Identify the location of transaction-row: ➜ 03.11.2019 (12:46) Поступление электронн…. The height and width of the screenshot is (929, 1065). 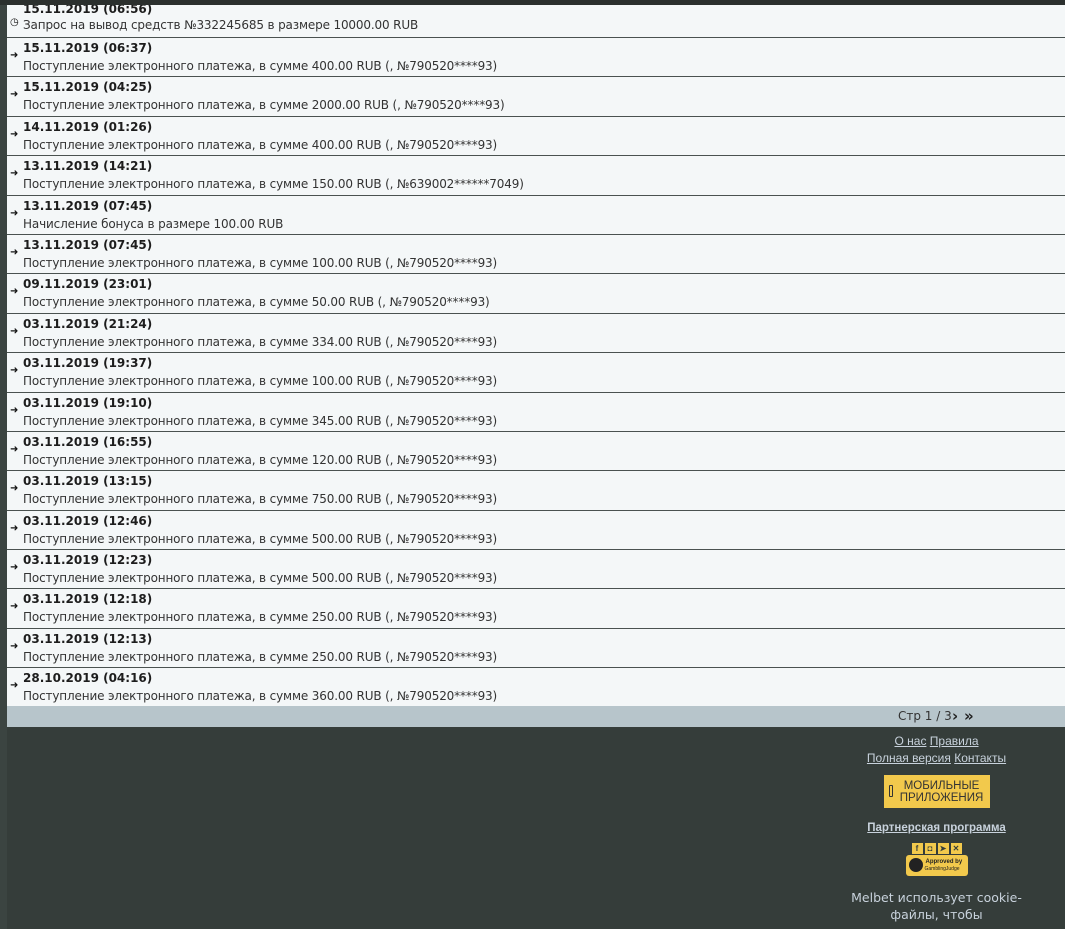
(536, 531).